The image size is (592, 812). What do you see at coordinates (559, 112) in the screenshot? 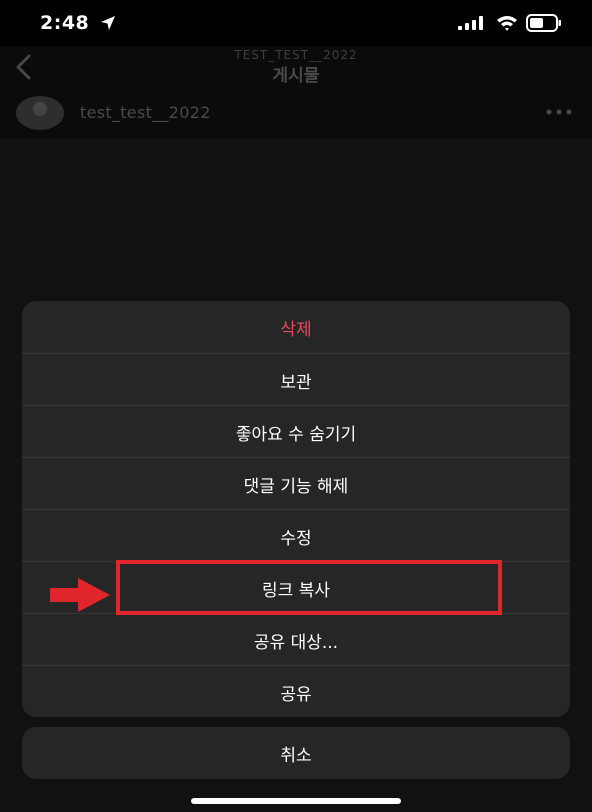
I see `more-horizontal-icon` at bounding box center [559, 112].